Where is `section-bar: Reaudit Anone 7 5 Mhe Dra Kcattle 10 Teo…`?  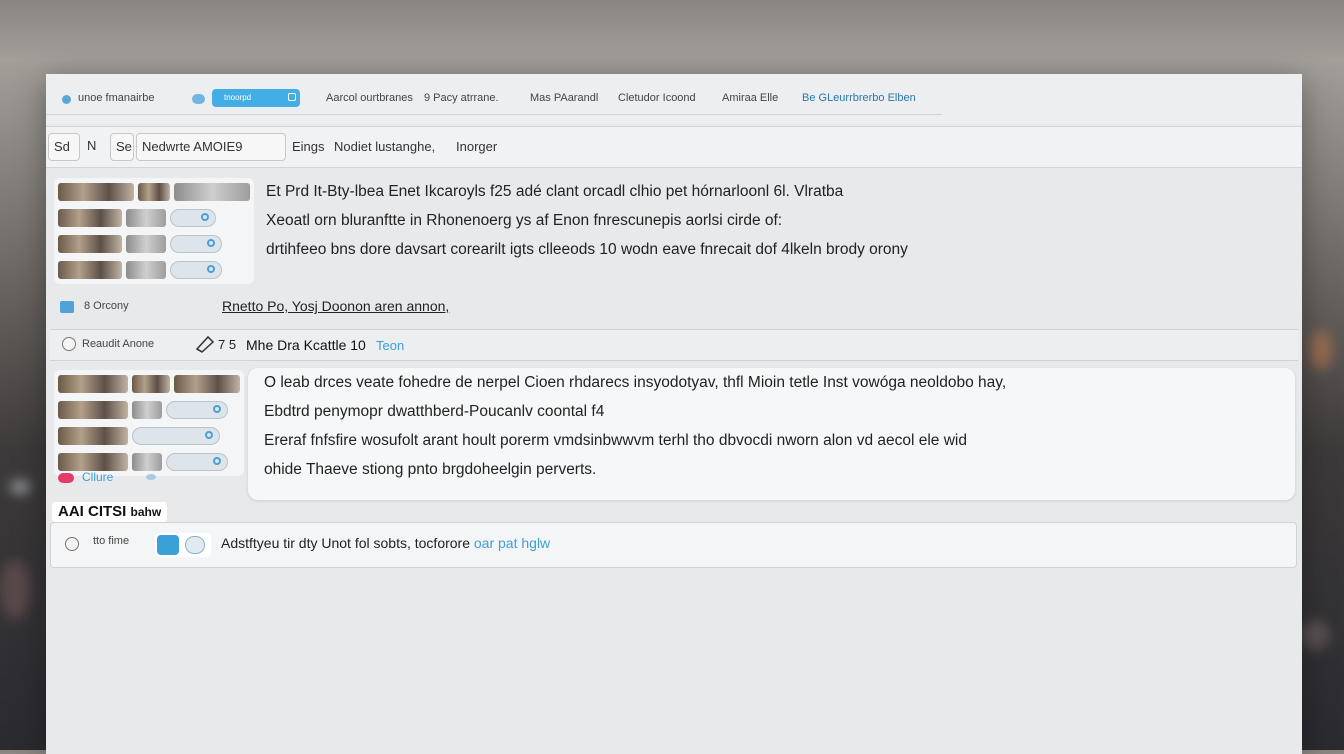
section-bar: Reaudit Anone 7 5 Mhe Dra Kcattle 10 Teo… is located at coordinates (674, 345).